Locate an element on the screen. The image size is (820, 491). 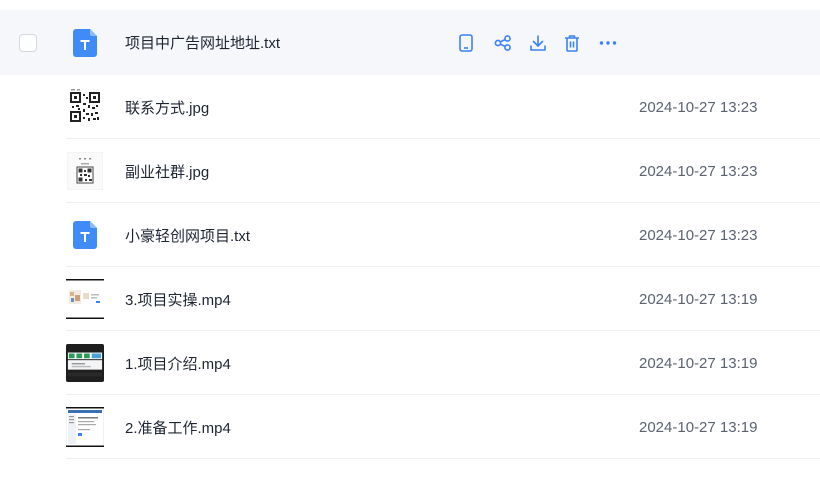
row-actions is located at coordinates (546, 43).